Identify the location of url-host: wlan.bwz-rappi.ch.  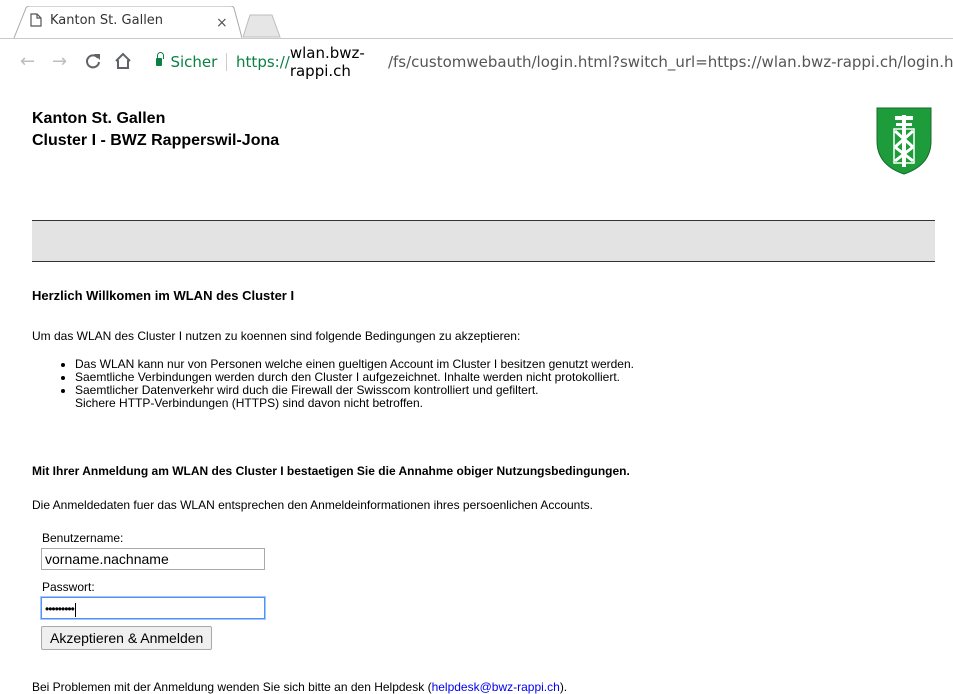
(327, 62).